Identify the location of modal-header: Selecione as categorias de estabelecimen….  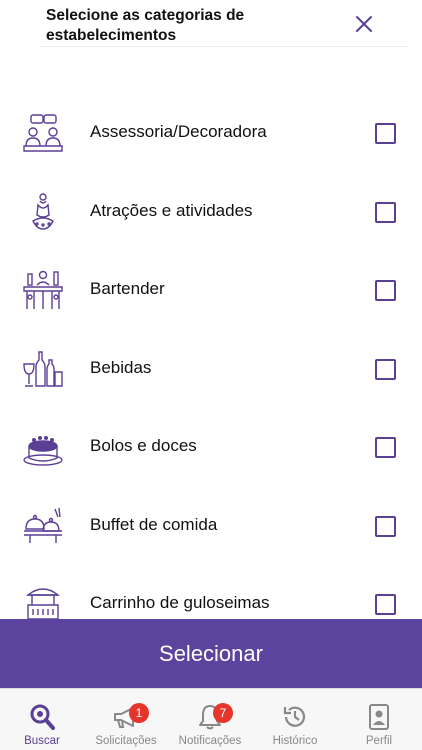
(211, 23).